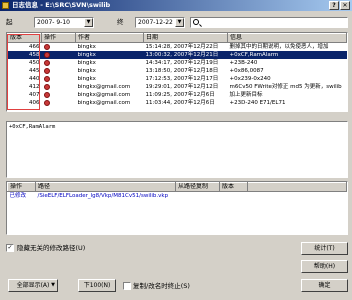 The image size is (352, 300). I want to click on hide-unrelated-checkbox: ✓, so click(10, 248).